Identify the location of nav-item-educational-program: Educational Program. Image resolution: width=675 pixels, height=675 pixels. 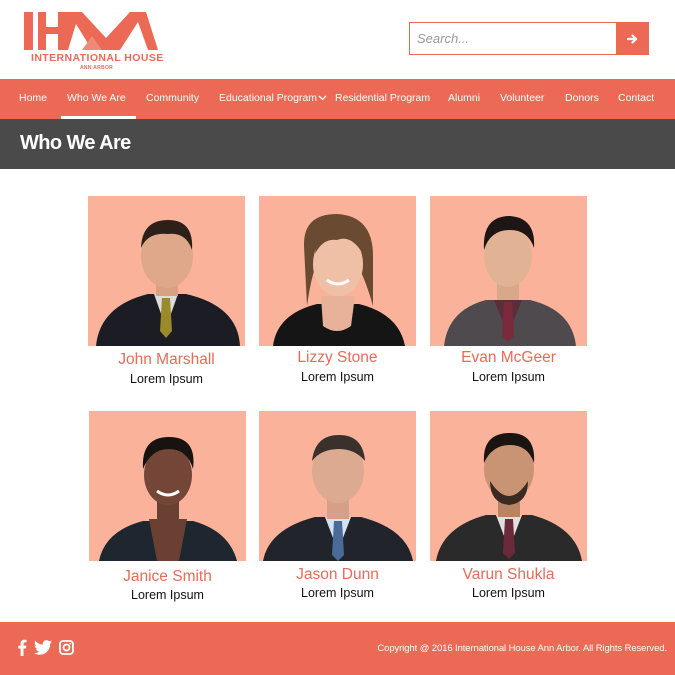
(273, 99).